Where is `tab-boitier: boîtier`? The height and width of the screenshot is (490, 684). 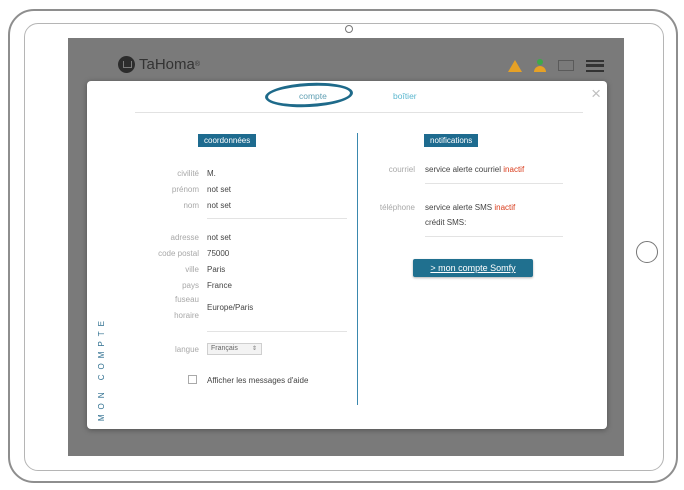 tab-boitier: boîtier is located at coordinates (405, 96).